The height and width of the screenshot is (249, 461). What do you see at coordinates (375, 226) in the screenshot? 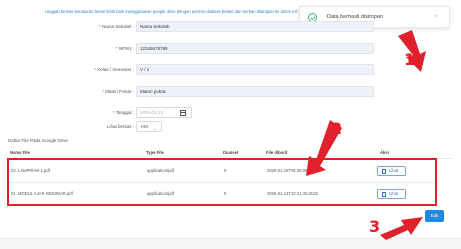
I see `marker-3: 3` at bounding box center [375, 226].